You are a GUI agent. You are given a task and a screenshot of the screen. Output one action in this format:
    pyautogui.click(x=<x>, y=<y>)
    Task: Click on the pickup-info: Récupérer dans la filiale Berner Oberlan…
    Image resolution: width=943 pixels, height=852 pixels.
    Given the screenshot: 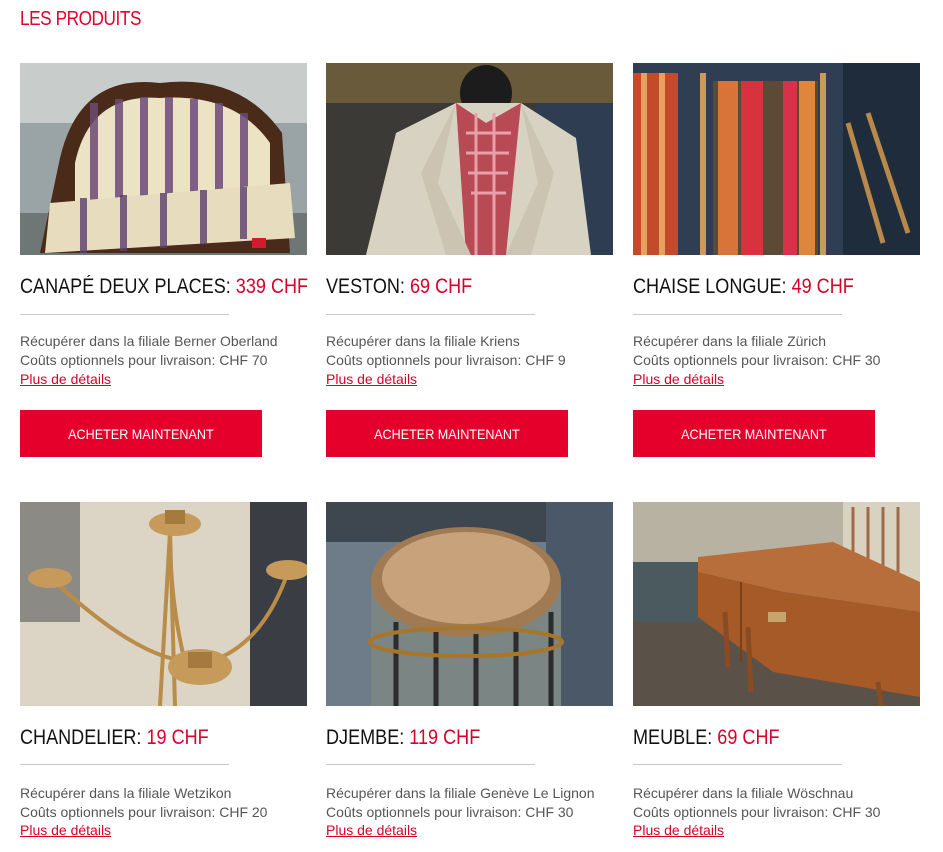 What is the action you would take?
    pyautogui.click(x=149, y=341)
    